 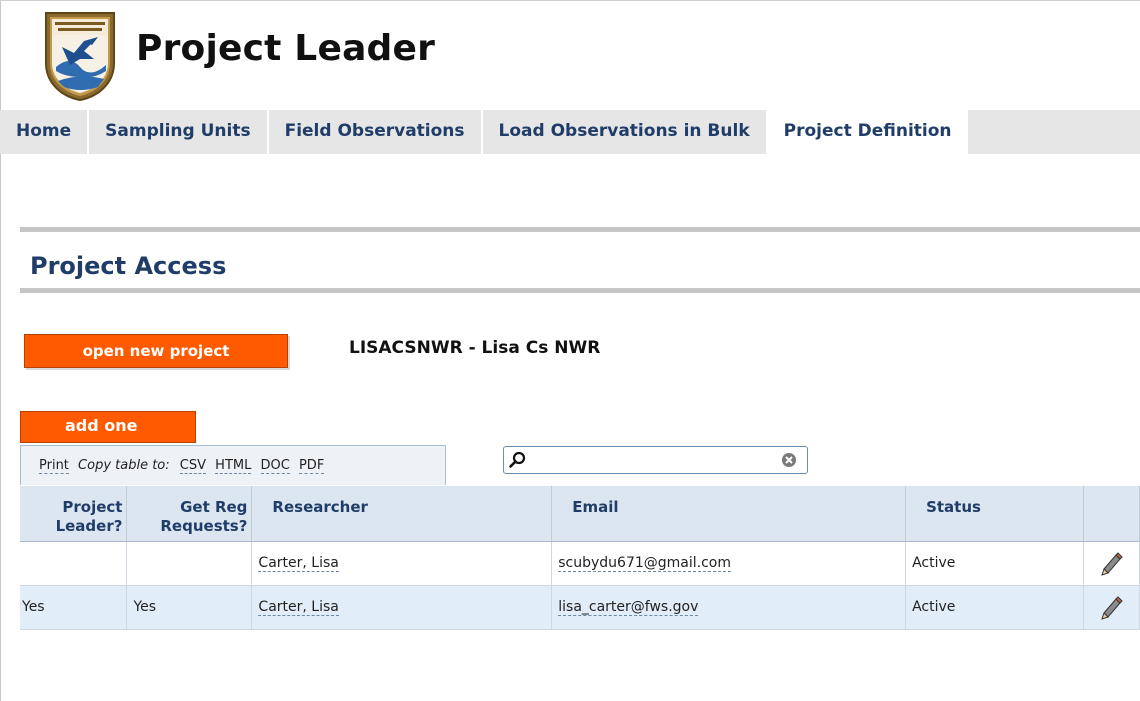 What do you see at coordinates (625, 132) in the screenshot?
I see `tab-load-observations-in-bulk: Load Observations in Bulk` at bounding box center [625, 132].